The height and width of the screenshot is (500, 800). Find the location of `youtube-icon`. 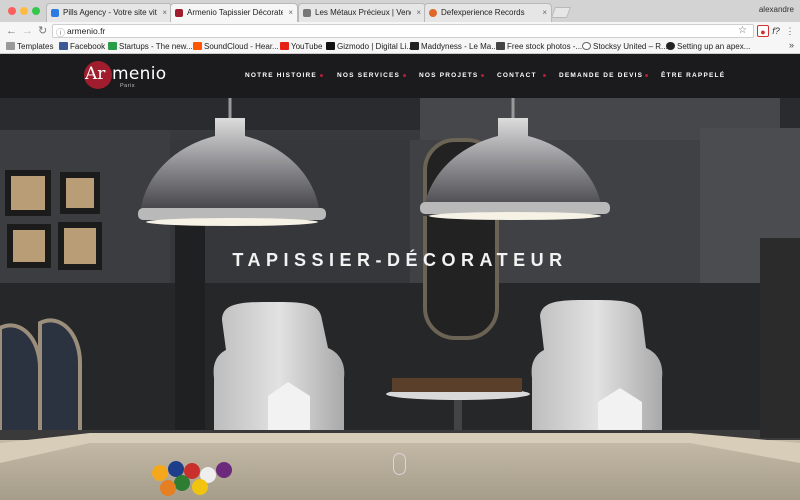

youtube-icon is located at coordinates (284, 46).